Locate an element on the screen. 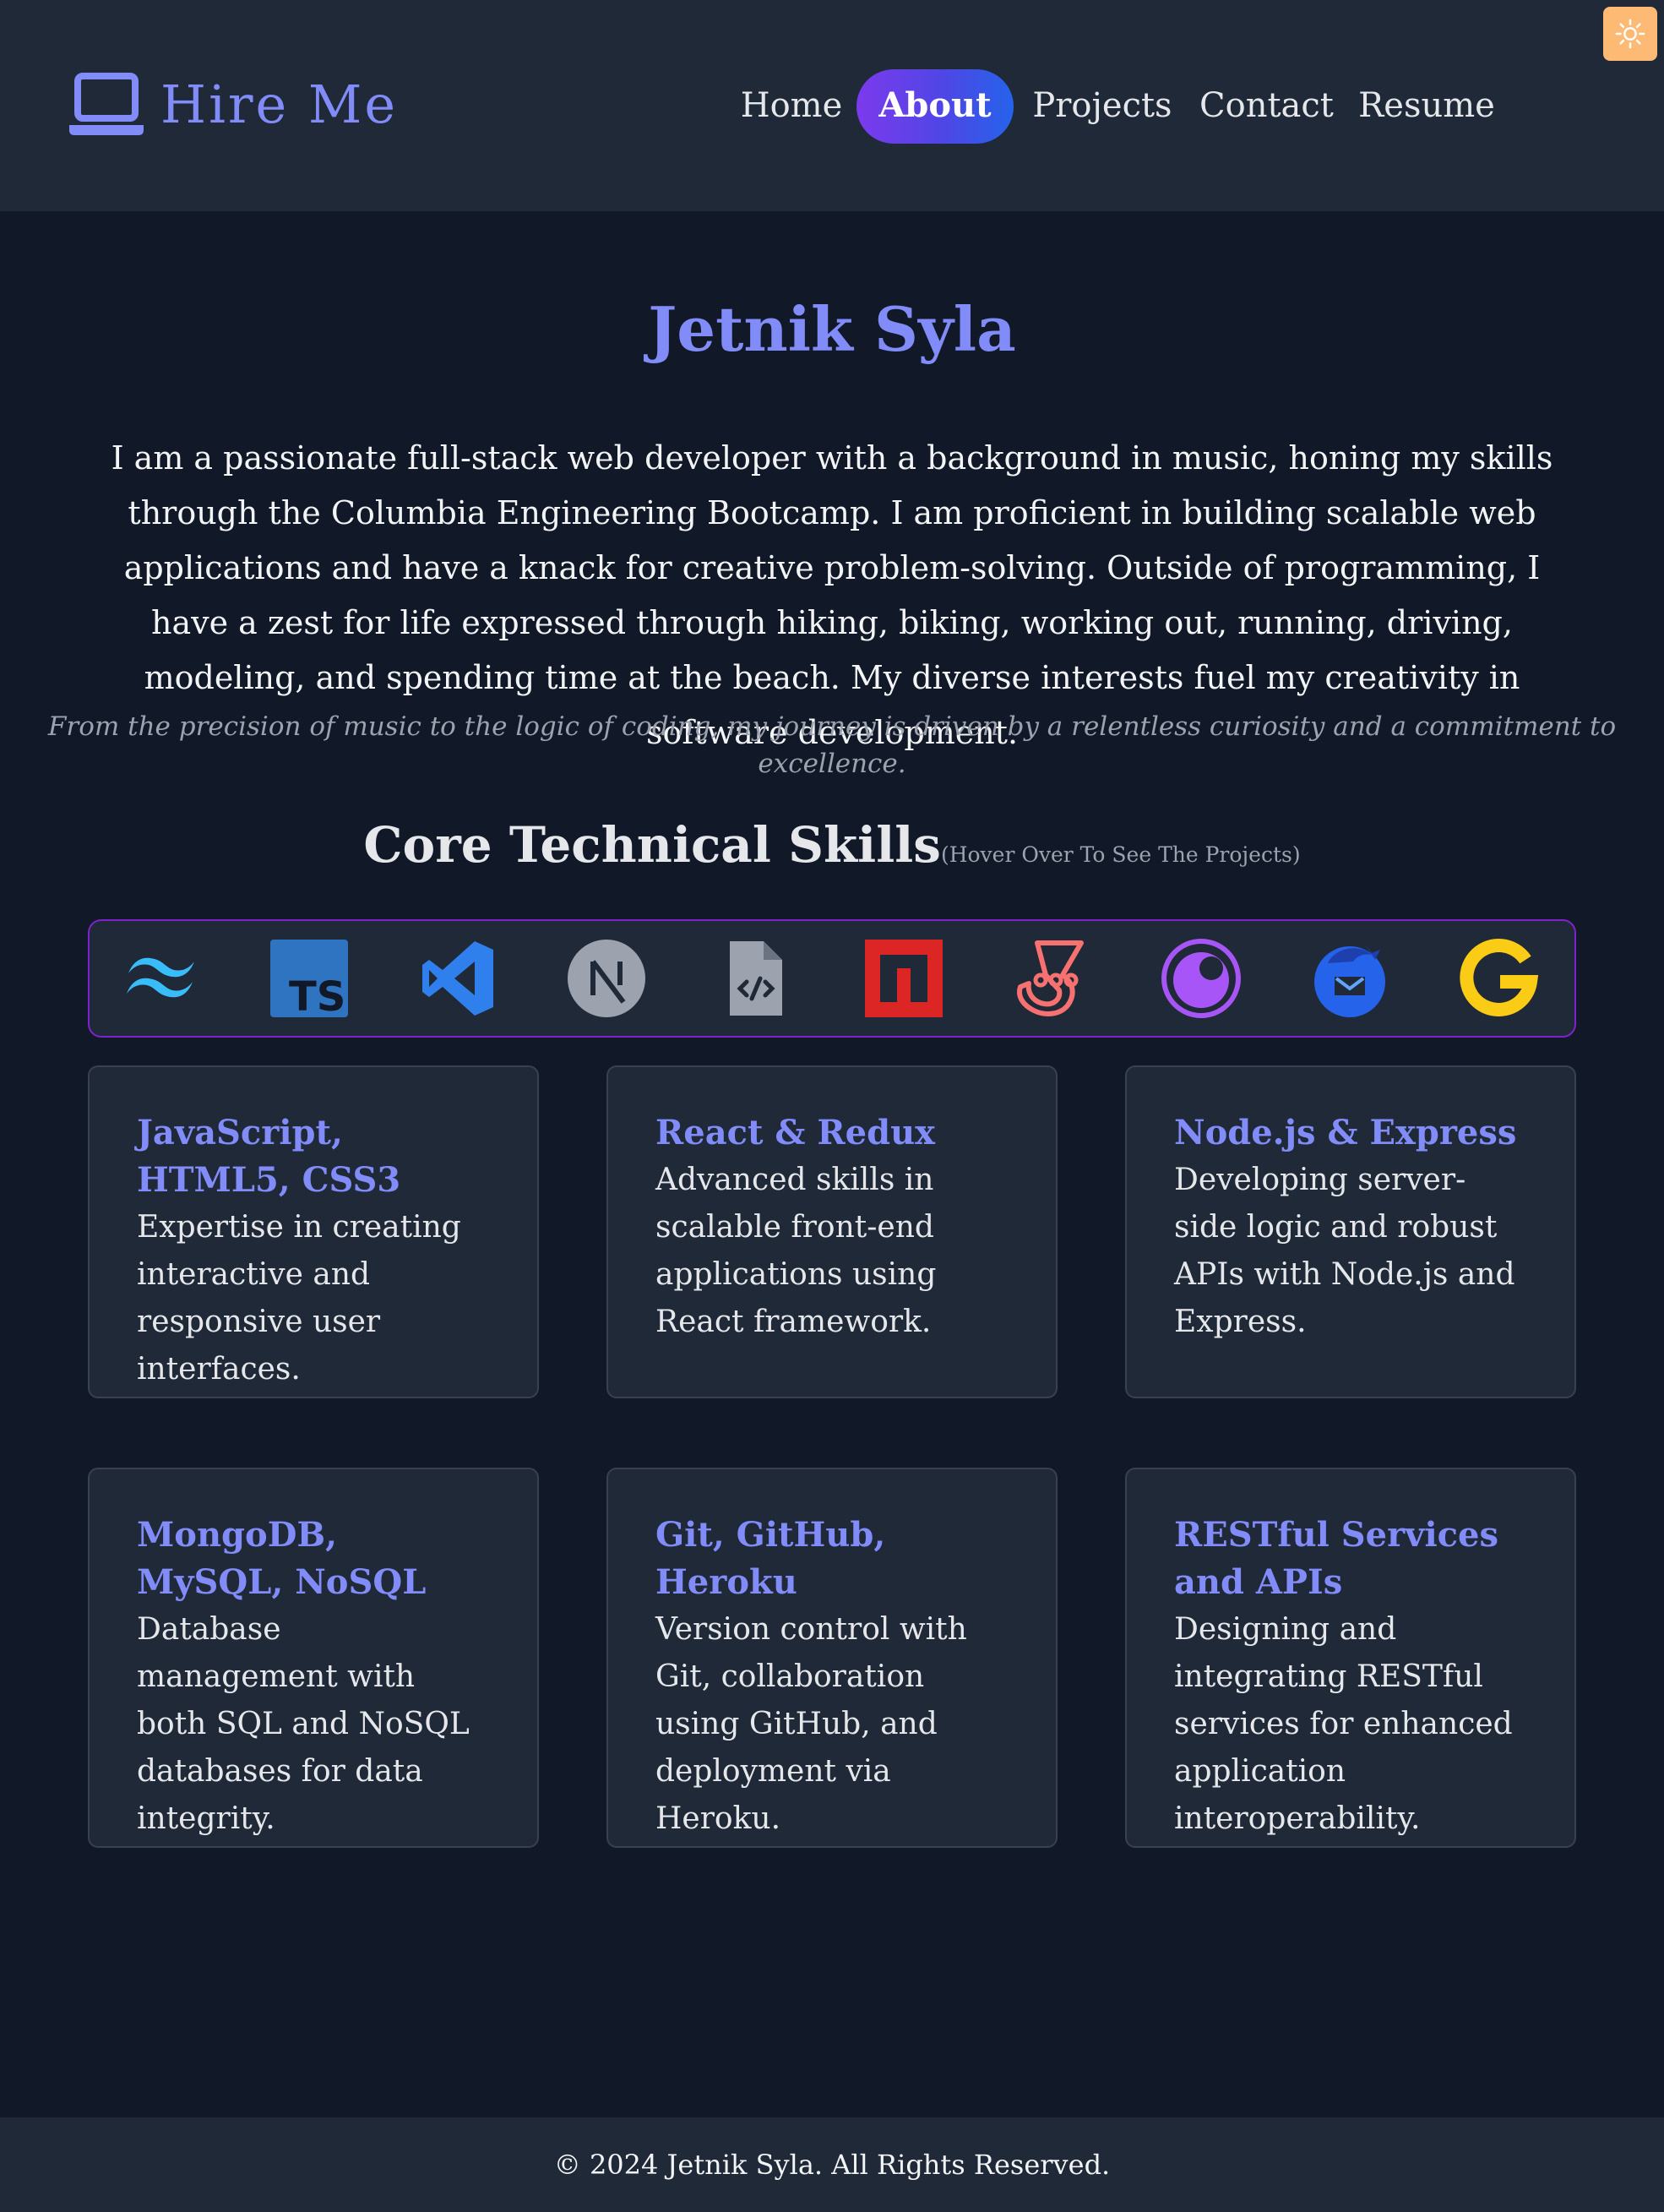  vscode-icon is located at coordinates (457, 979).